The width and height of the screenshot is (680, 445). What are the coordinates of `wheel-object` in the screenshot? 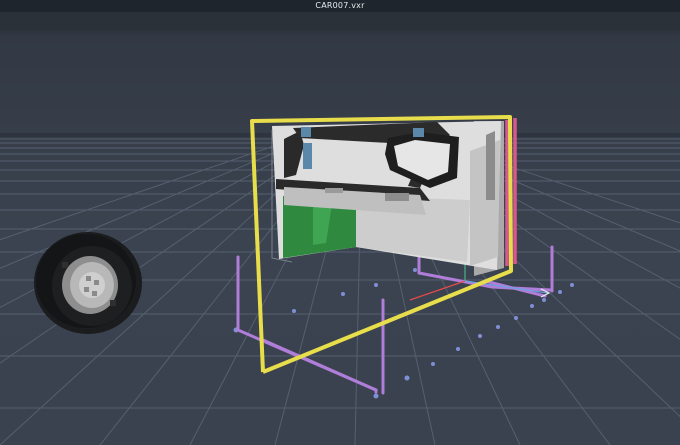 It's located at (88, 283).